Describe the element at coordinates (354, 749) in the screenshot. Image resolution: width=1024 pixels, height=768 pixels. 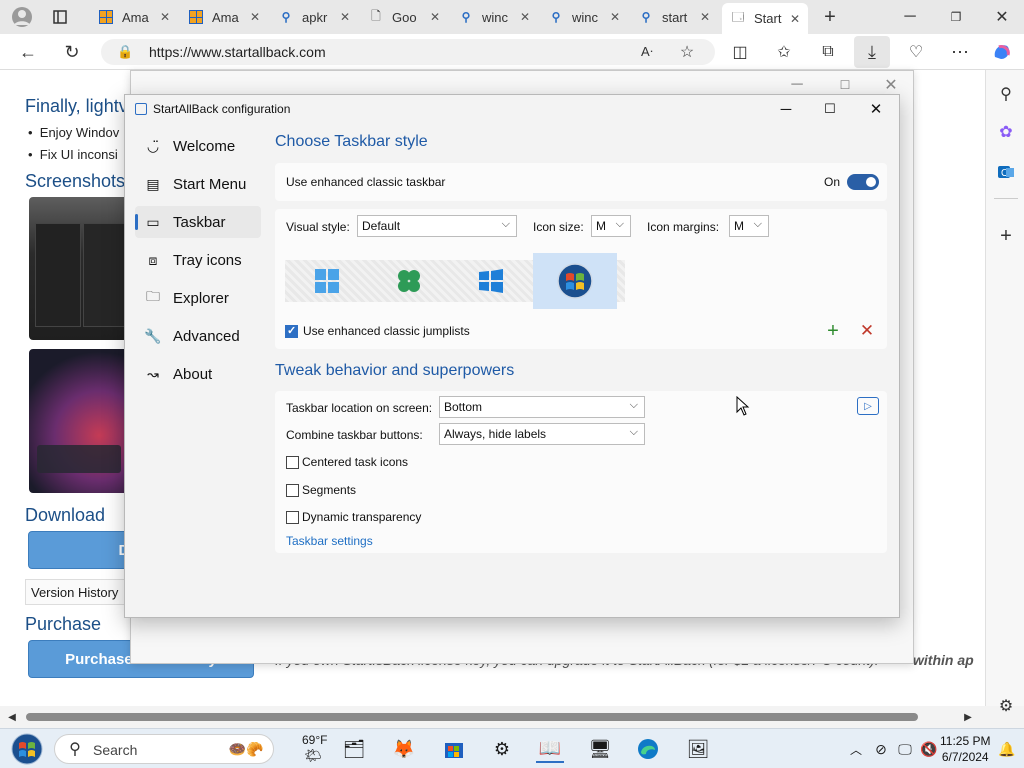
I see `file-explorer-icon: 🗂` at that location.